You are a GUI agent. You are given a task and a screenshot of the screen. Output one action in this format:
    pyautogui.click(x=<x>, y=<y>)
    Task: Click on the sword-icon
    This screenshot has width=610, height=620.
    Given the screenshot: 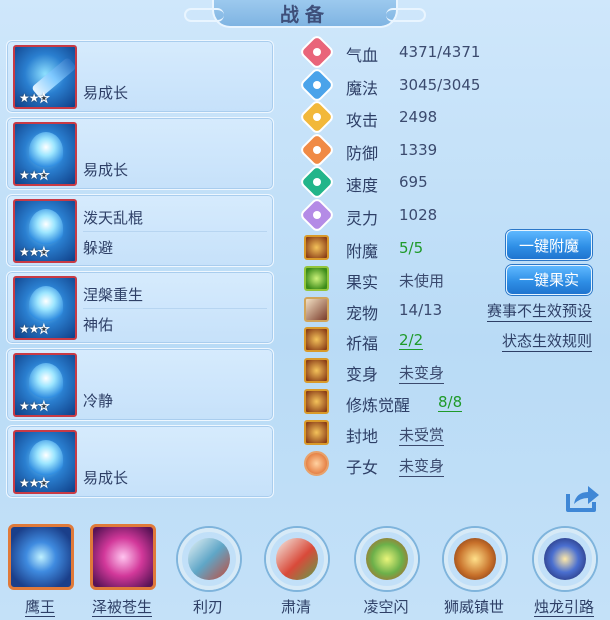 What is the action you would take?
    pyautogui.click(x=317, y=117)
    